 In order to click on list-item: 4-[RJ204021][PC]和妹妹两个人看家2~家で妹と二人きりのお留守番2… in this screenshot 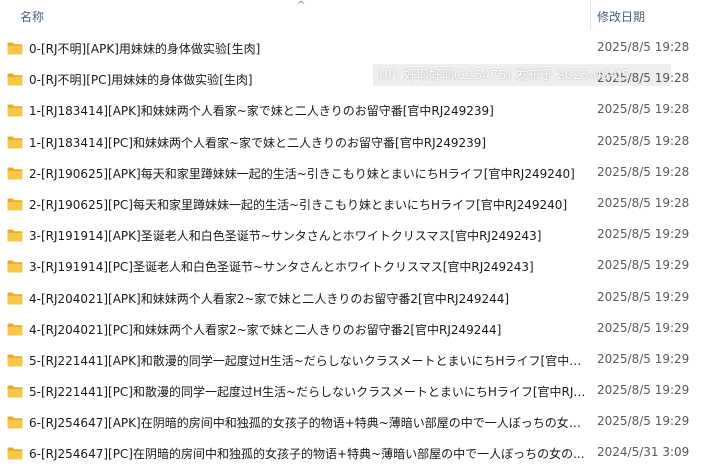, I will do `click(355, 328)`.